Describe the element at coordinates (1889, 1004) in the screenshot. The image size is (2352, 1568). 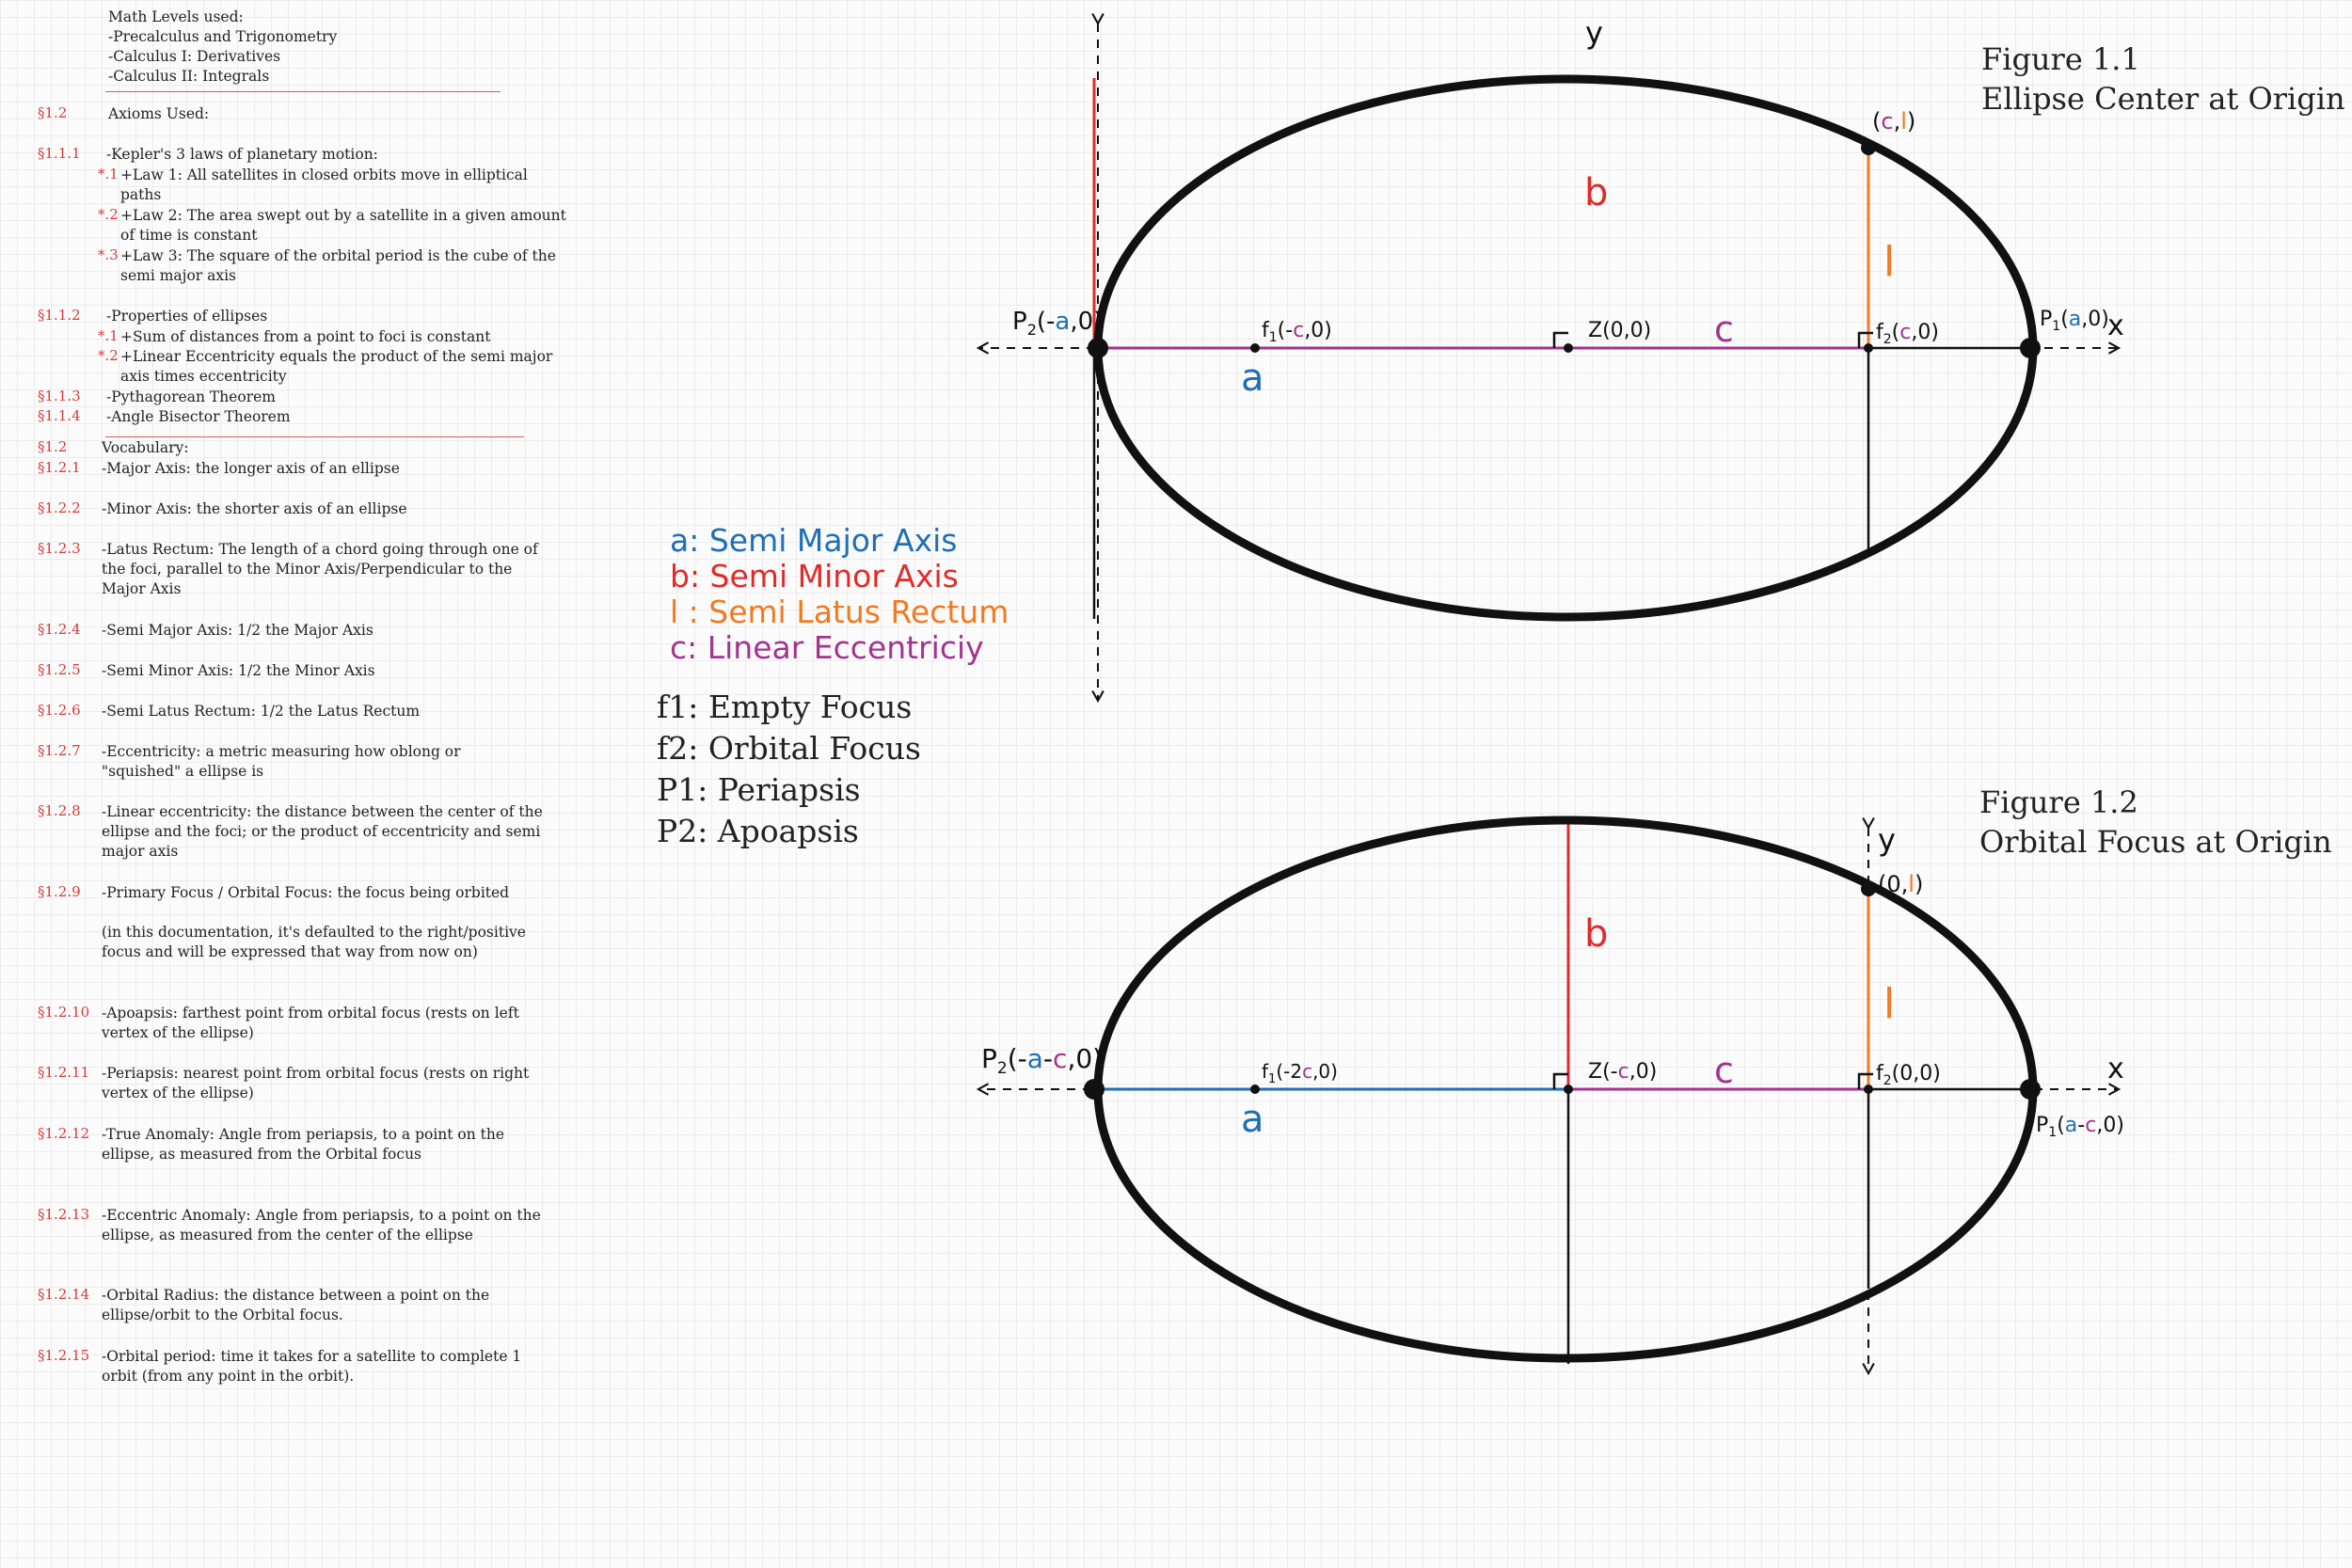
I see `figure2-l-label: l` at that location.